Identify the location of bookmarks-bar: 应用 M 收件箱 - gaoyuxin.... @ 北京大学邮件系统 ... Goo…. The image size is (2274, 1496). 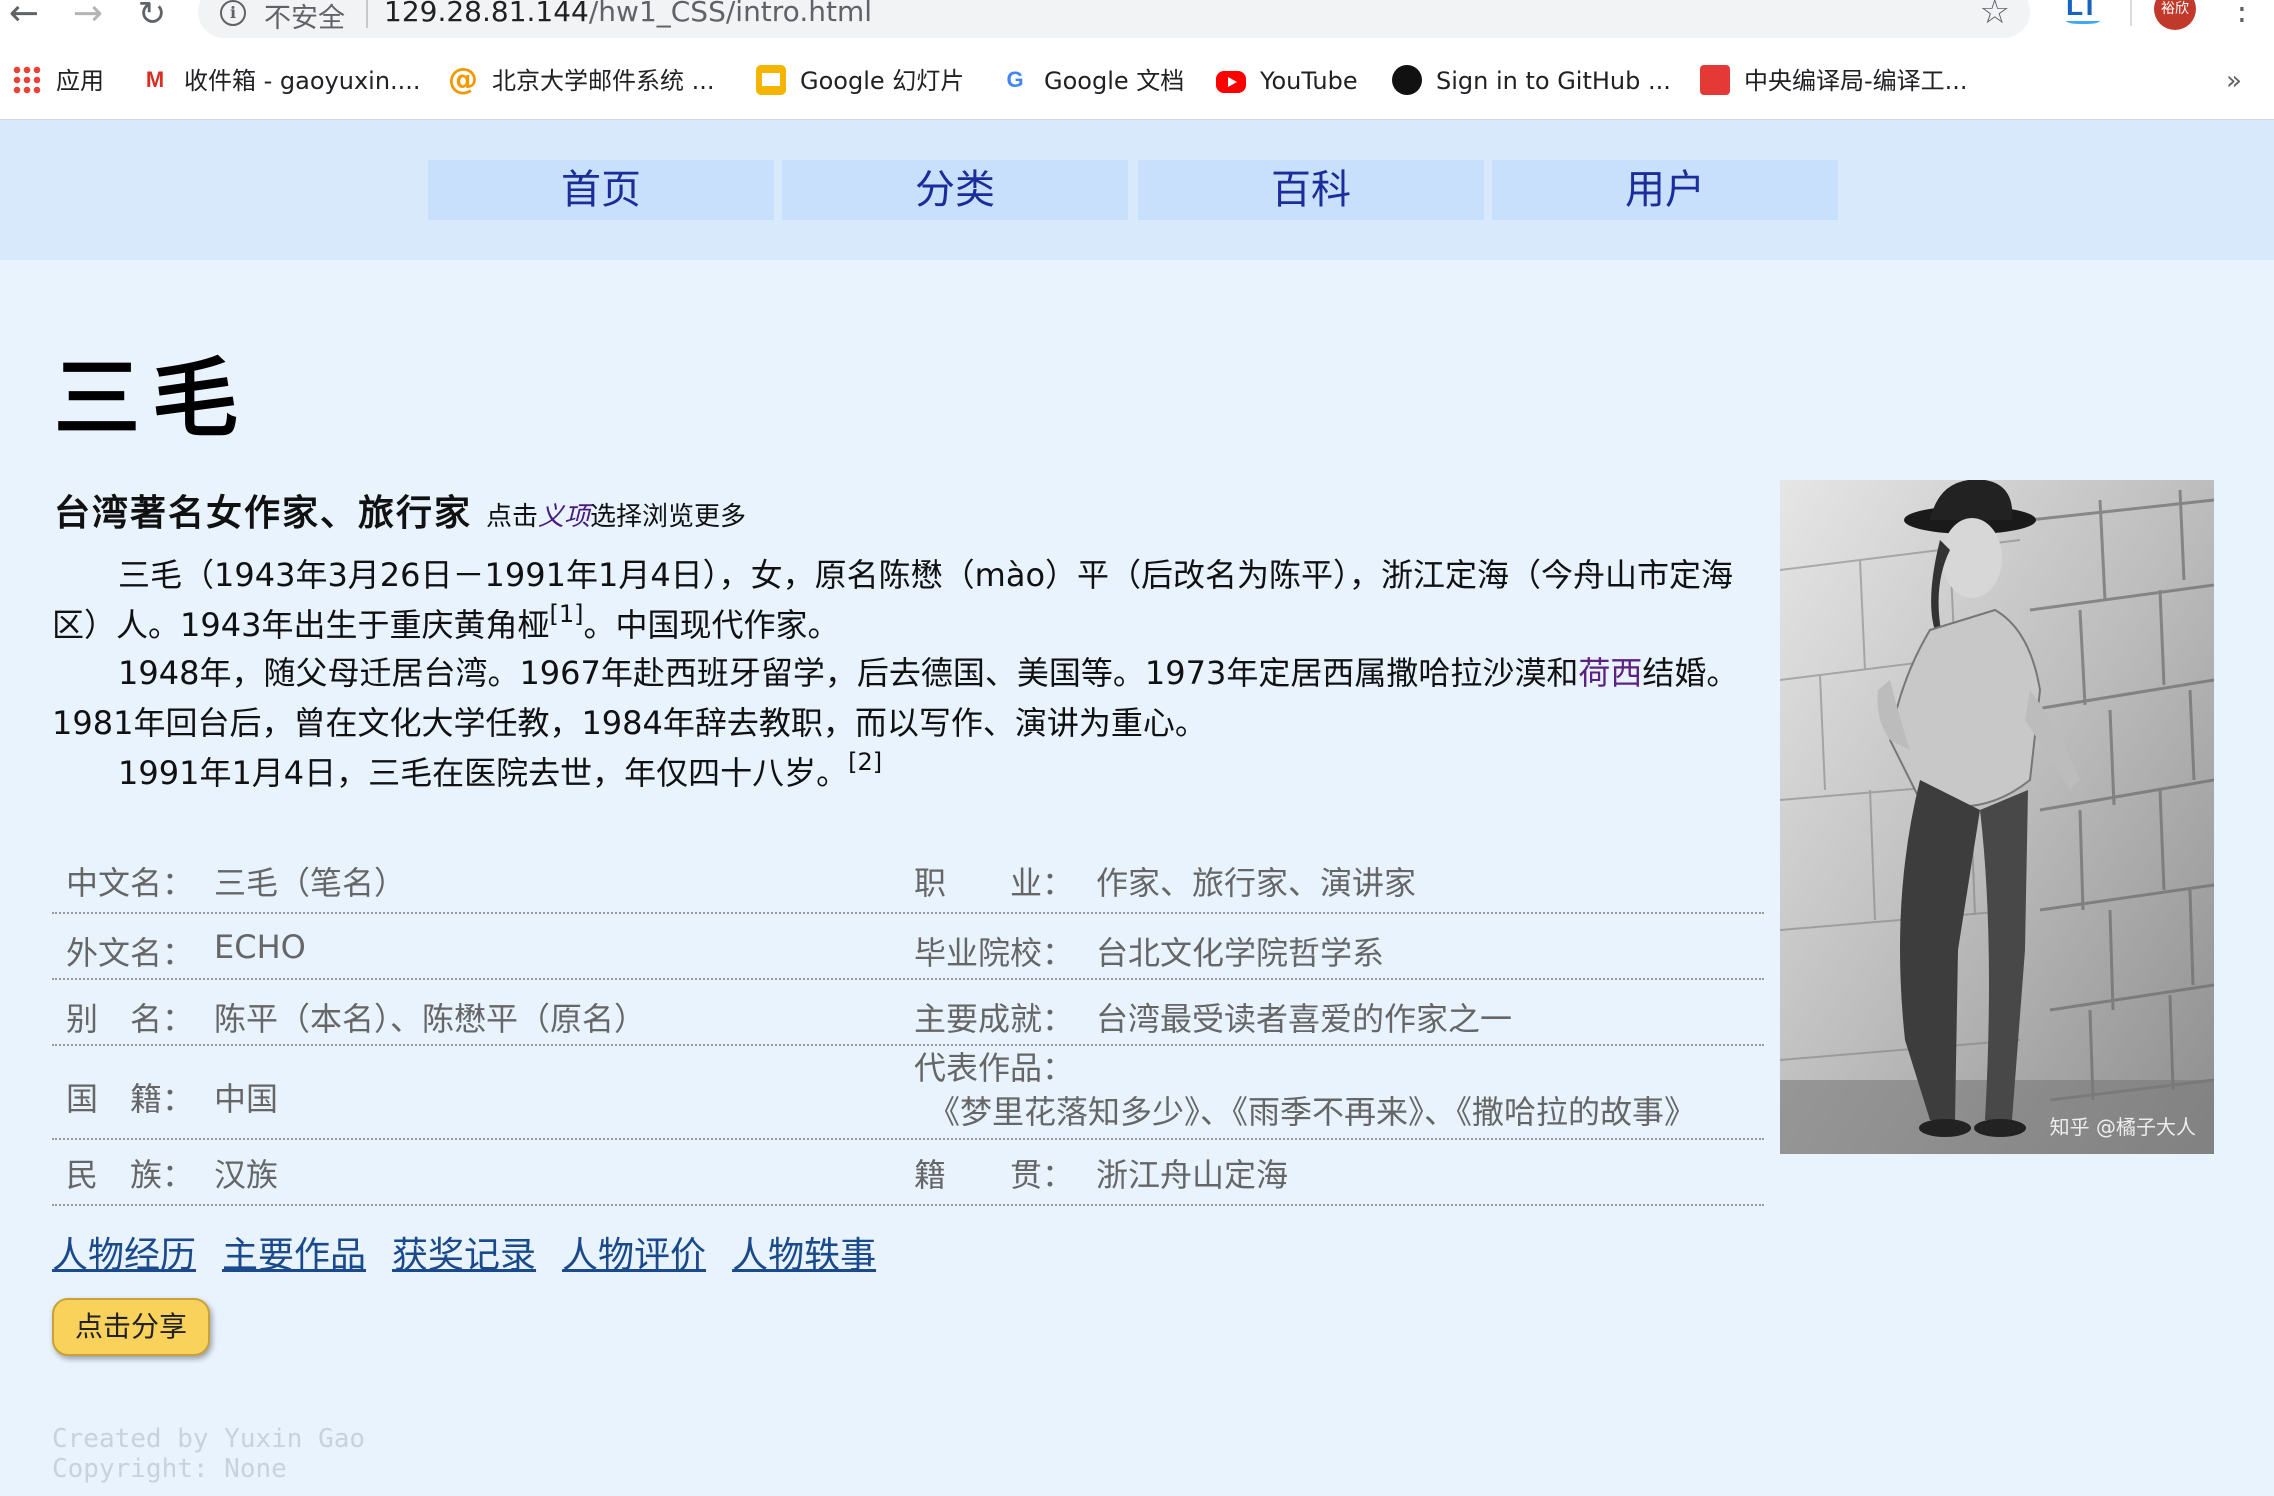
(1137, 80).